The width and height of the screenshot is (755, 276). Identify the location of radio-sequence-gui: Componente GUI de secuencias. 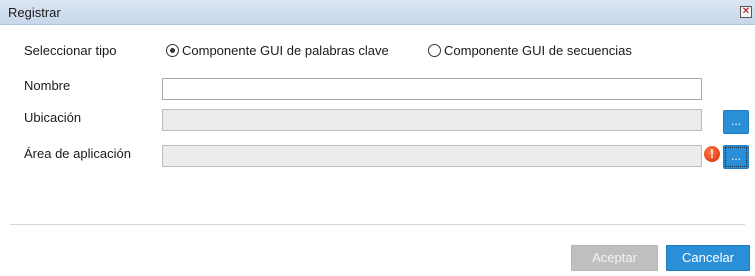
(530, 50).